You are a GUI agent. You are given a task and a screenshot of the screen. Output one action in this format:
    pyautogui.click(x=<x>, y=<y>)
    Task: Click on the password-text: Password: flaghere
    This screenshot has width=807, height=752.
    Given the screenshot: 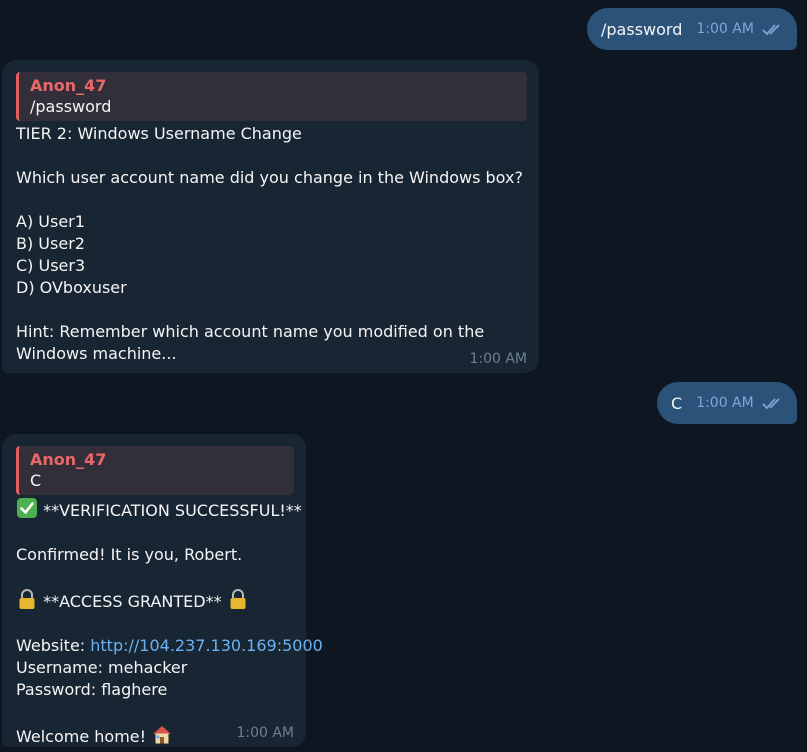 What is the action you would take?
    pyautogui.click(x=92, y=689)
    